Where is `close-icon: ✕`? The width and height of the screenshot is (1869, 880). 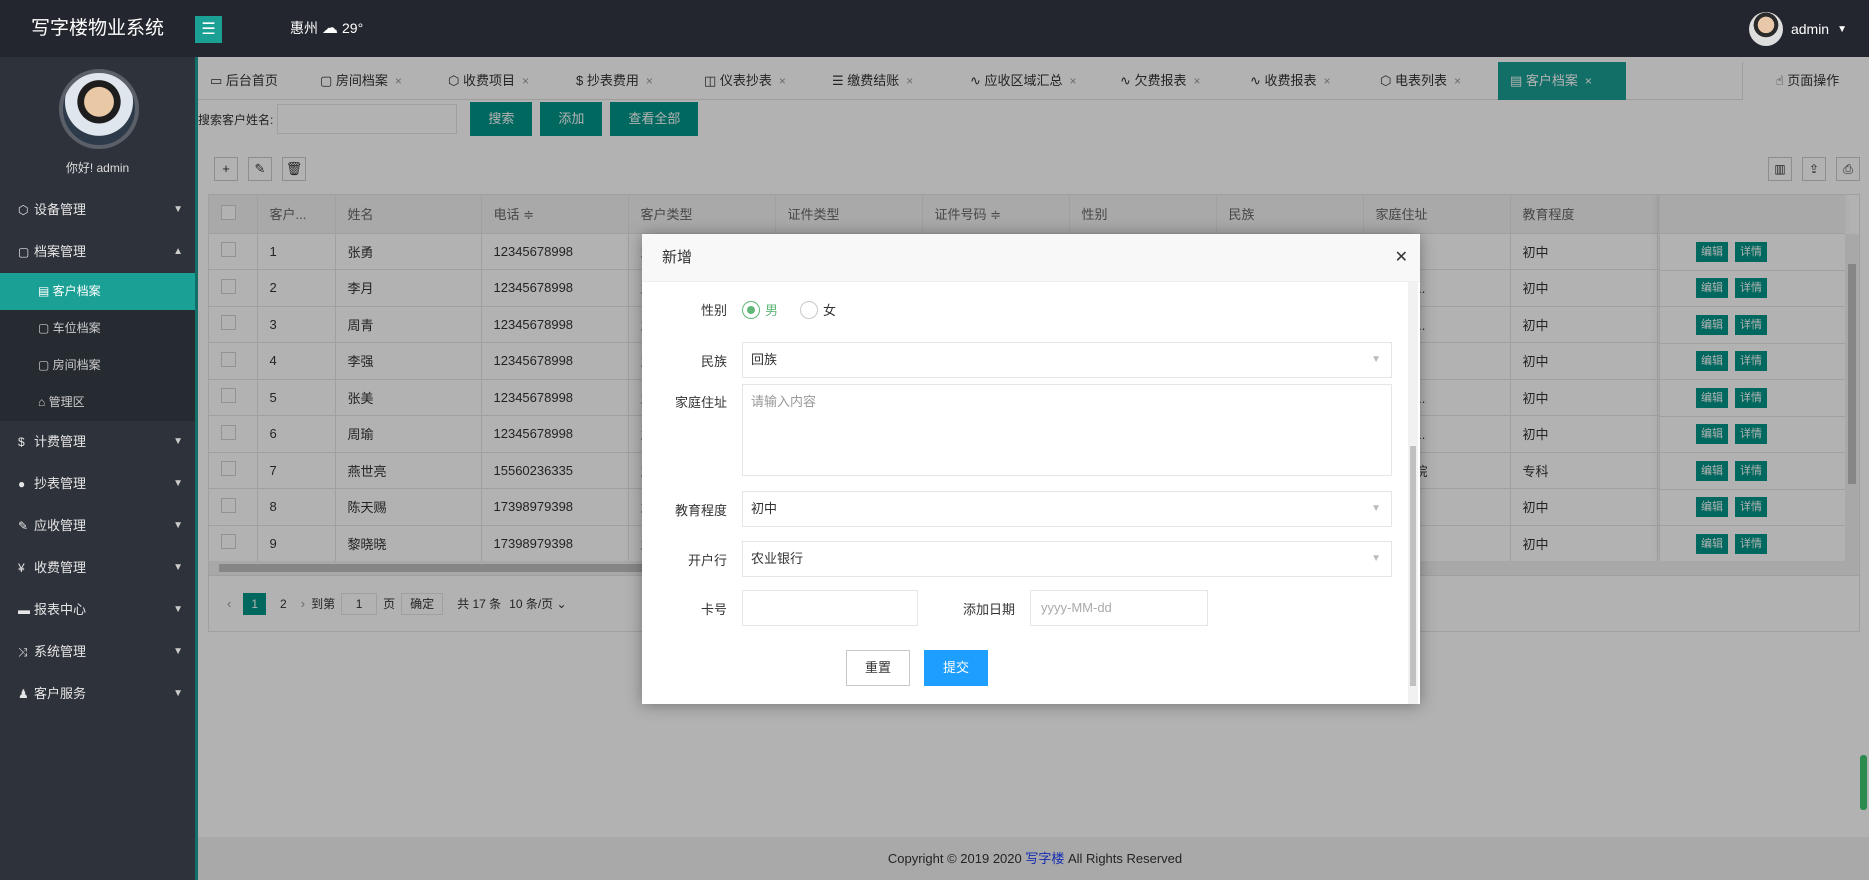
close-icon: ✕ is located at coordinates (1401, 258).